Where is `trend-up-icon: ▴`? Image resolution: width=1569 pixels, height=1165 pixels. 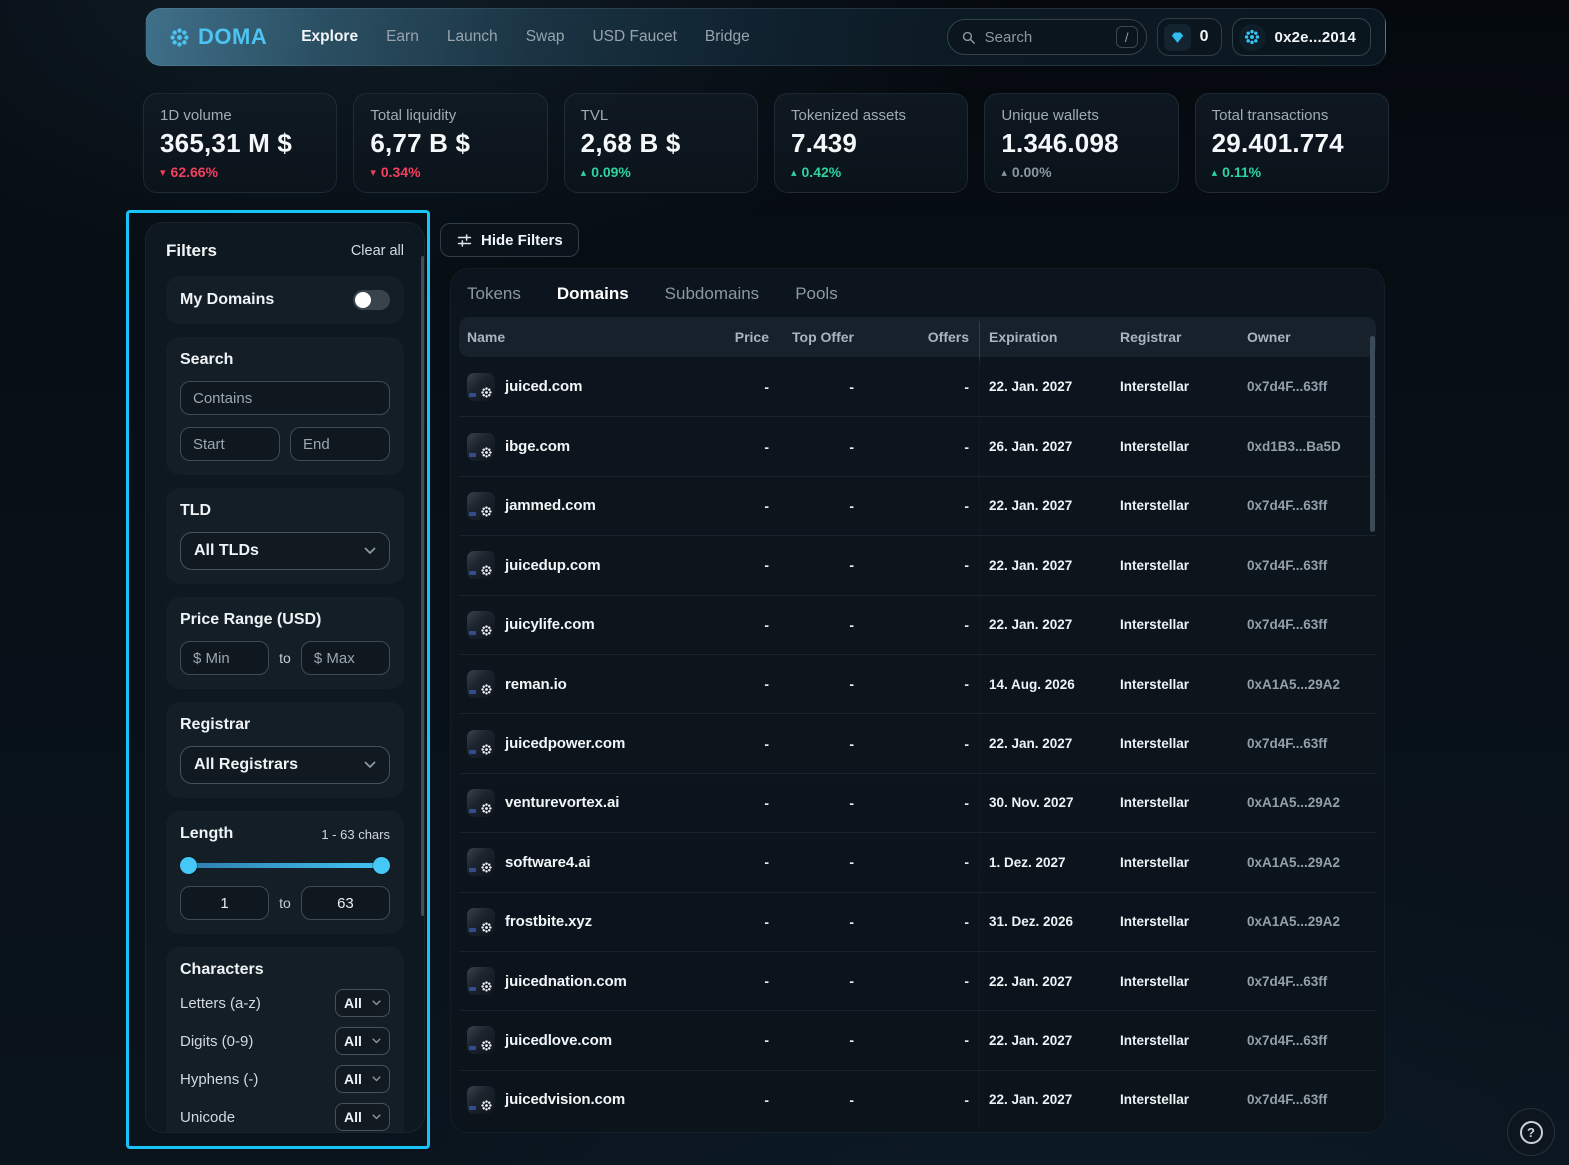
trend-up-icon: ▴ is located at coordinates (1004, 172).